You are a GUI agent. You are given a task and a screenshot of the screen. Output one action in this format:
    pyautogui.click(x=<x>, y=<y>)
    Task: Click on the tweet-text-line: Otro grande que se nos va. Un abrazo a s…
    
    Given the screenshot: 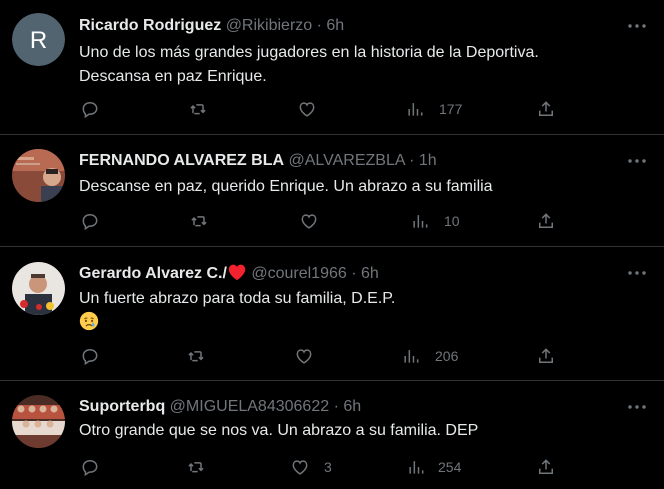 What is the action you would take?
    pyautogui.click(x=279, y=430)
    